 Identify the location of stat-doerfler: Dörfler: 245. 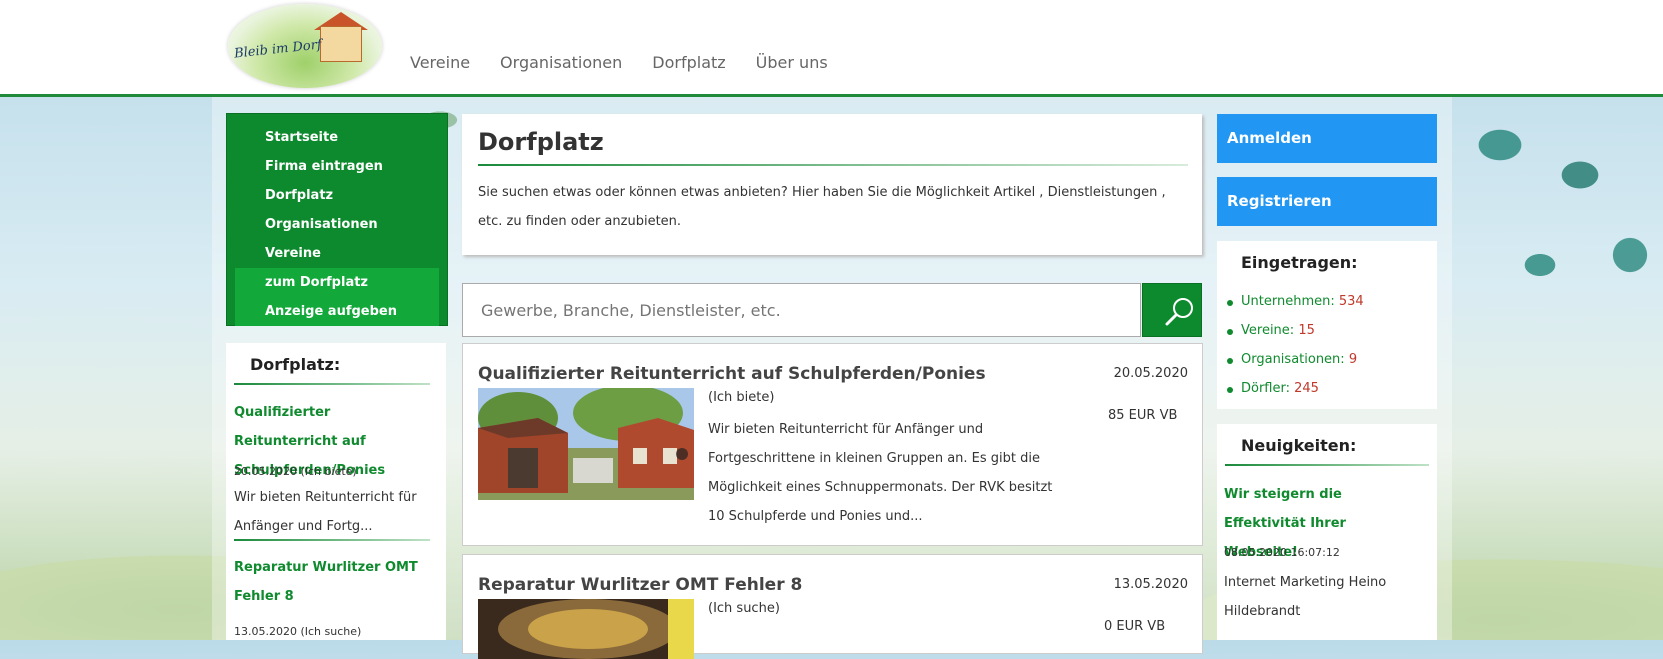
(1273, 388).